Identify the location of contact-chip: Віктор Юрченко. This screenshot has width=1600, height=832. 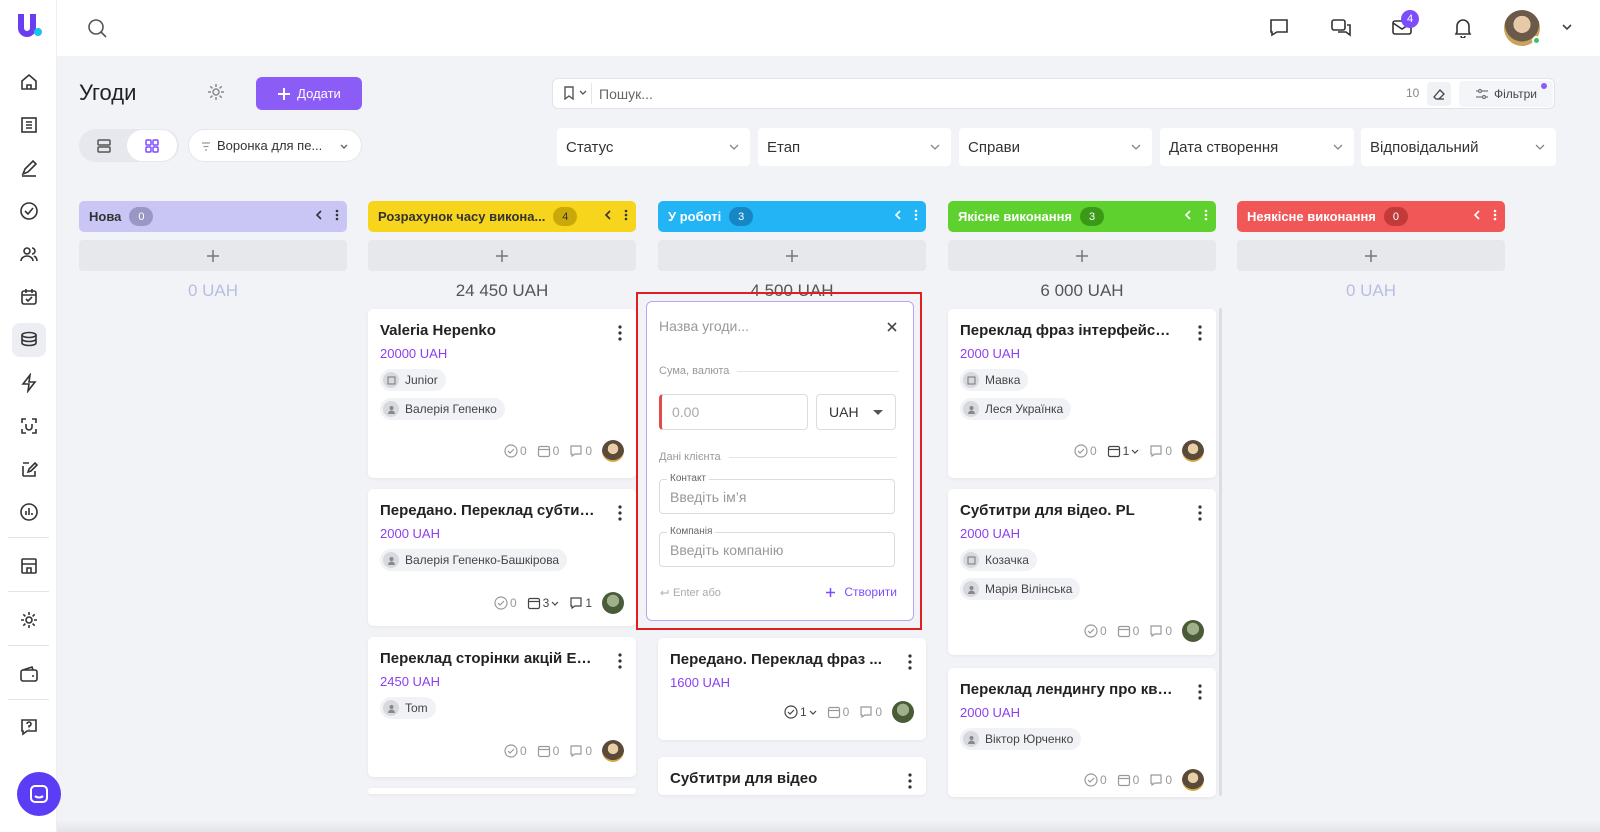
(1021, 739).